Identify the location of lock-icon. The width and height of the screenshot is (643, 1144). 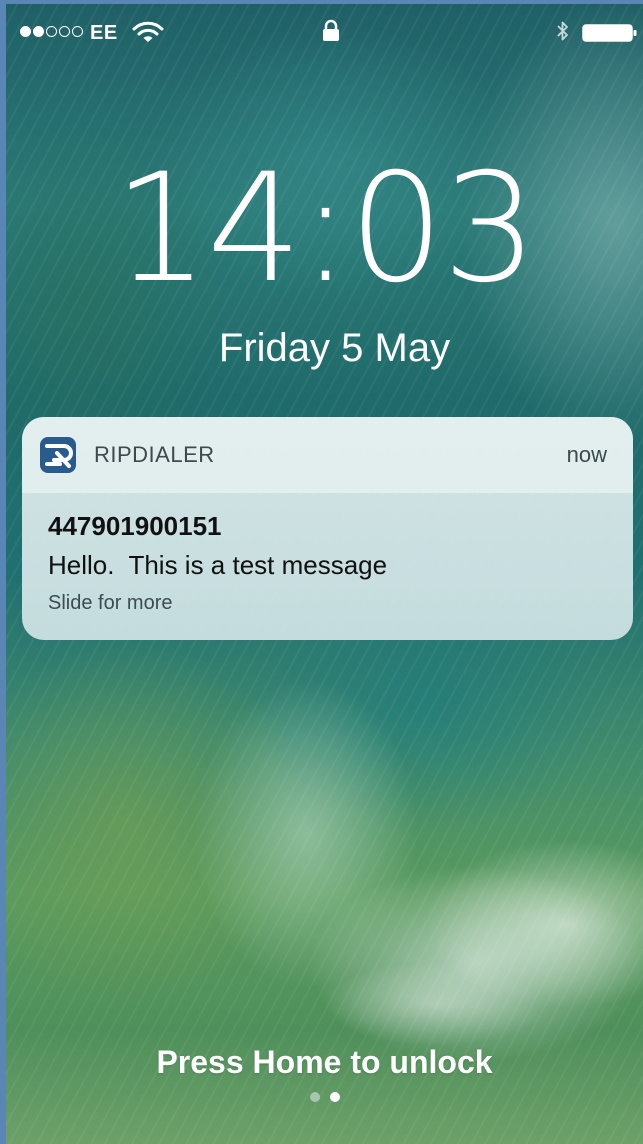
(331, 30).